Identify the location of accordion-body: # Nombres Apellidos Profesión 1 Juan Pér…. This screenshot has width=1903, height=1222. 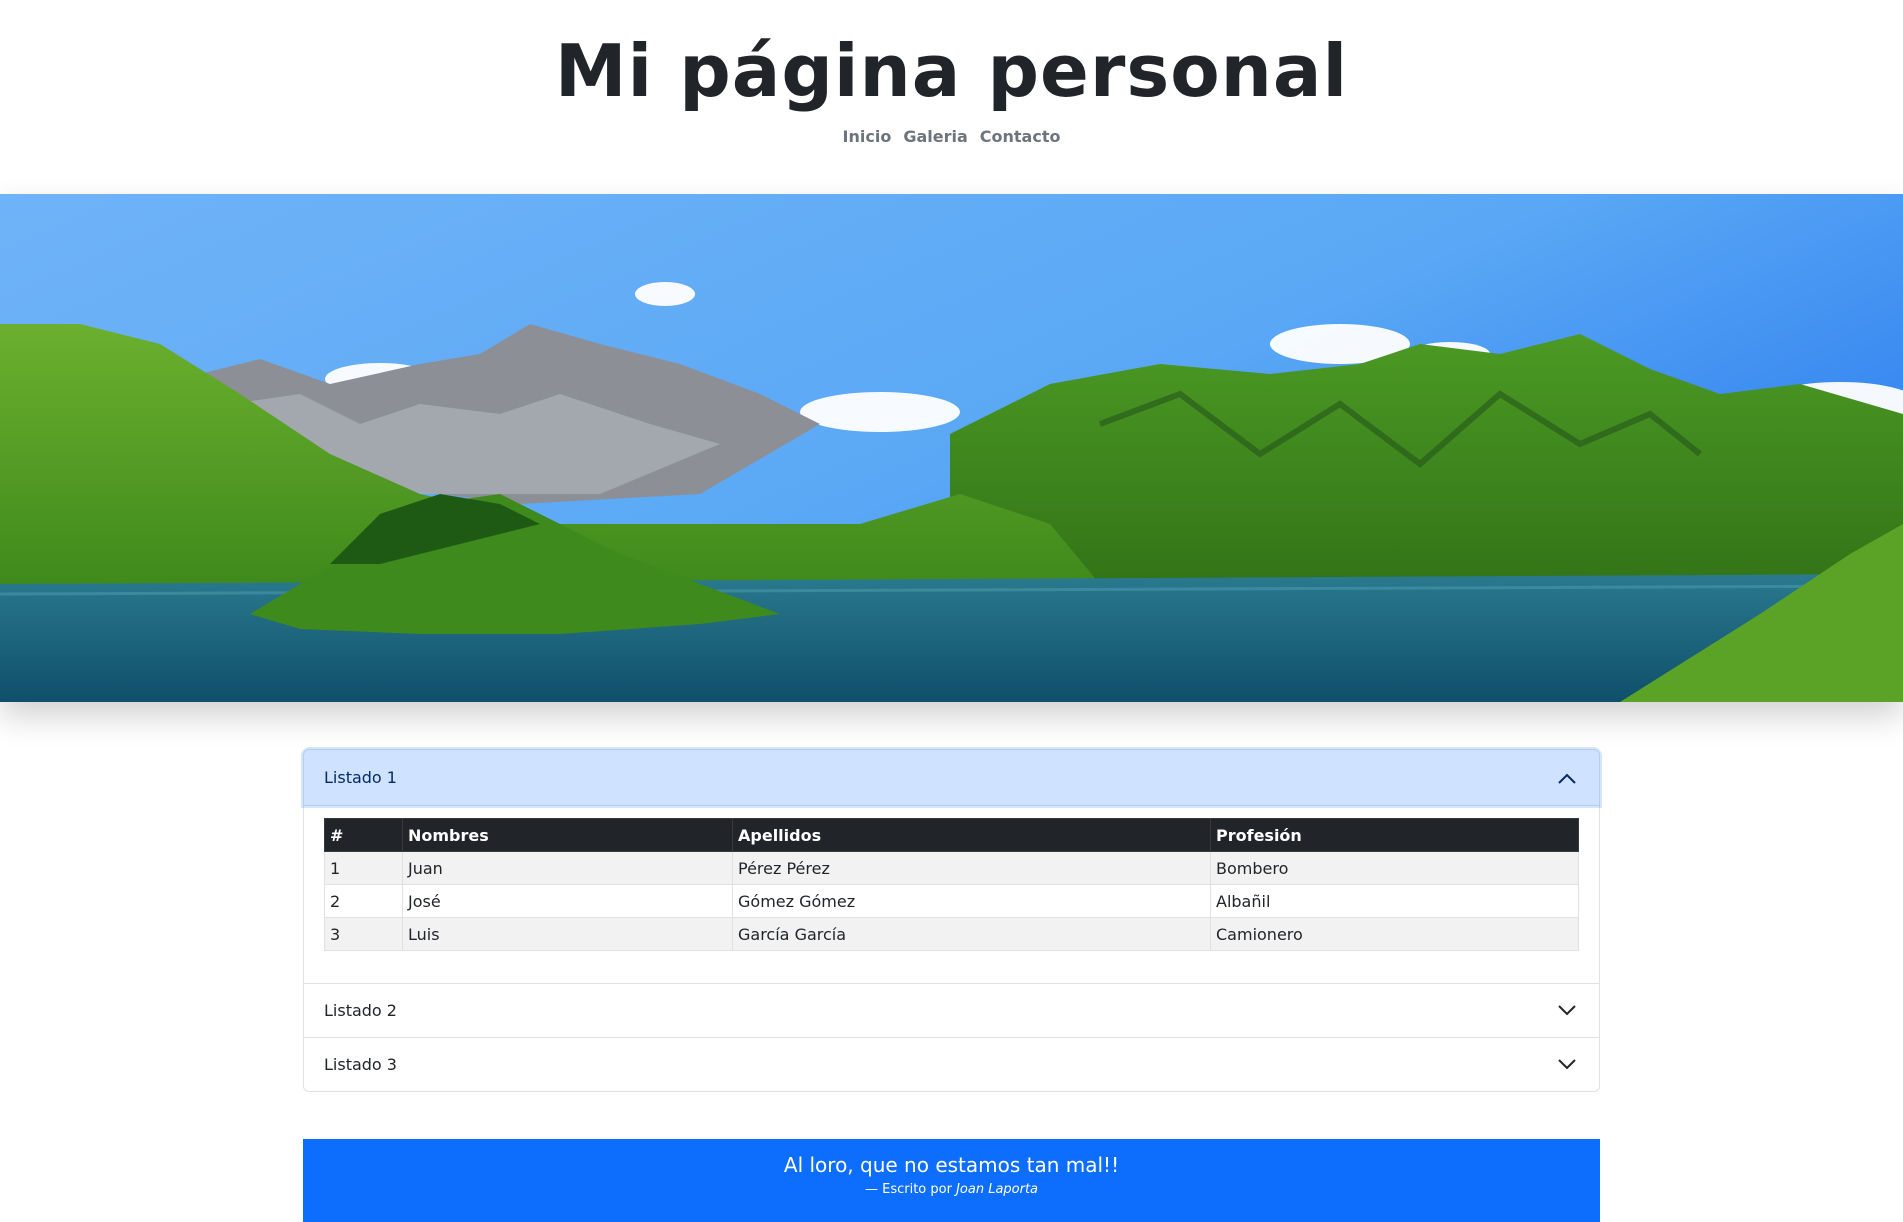
(951, 894).